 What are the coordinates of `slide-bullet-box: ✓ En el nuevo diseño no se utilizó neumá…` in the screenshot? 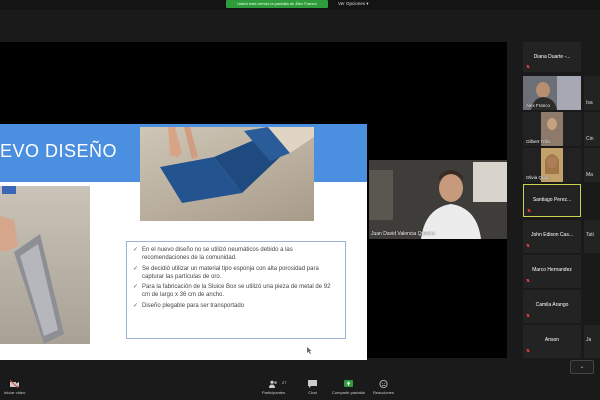 It's located at (236, 290).